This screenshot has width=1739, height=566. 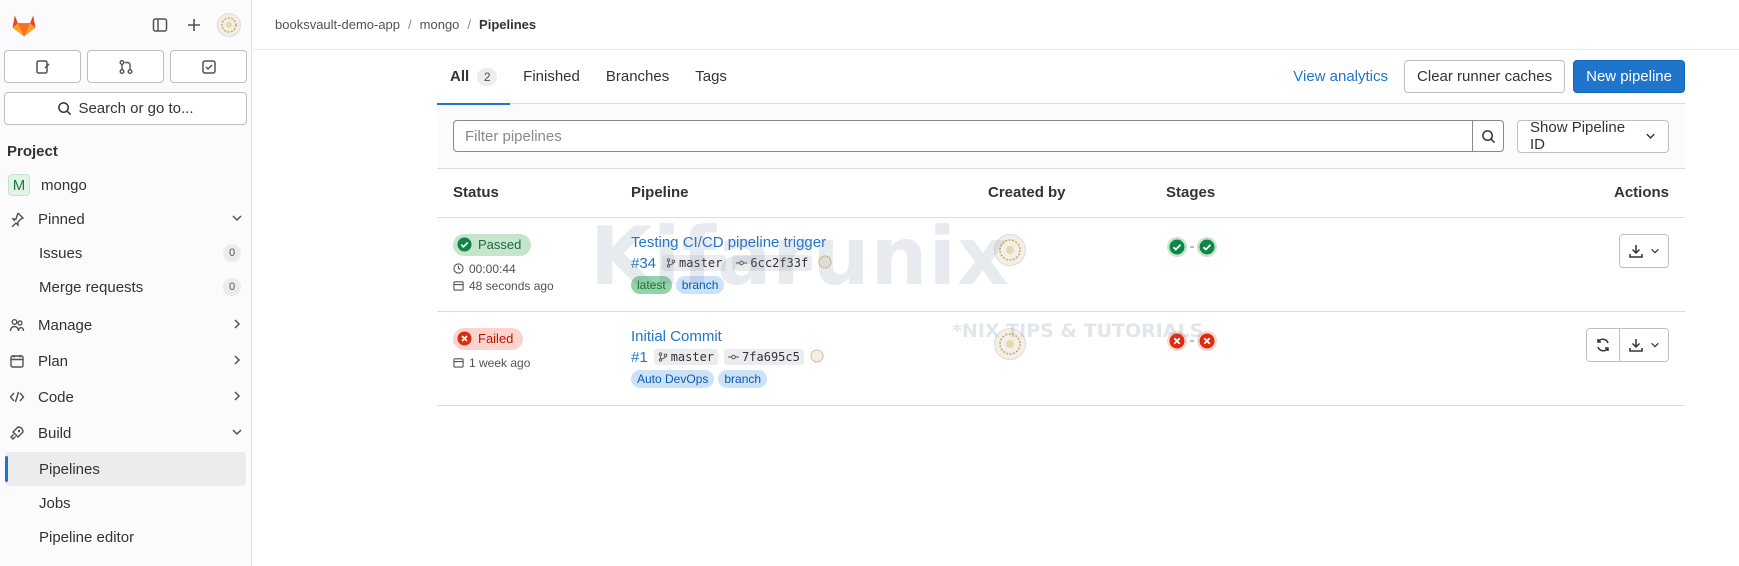 I want to click on issues-icon, so click(x=42, y=66).